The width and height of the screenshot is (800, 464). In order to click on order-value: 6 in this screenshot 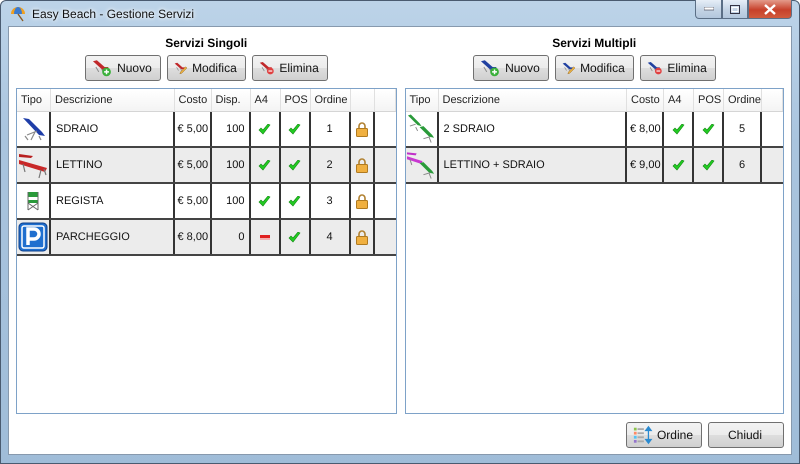, I will do `click(742, 165)`.